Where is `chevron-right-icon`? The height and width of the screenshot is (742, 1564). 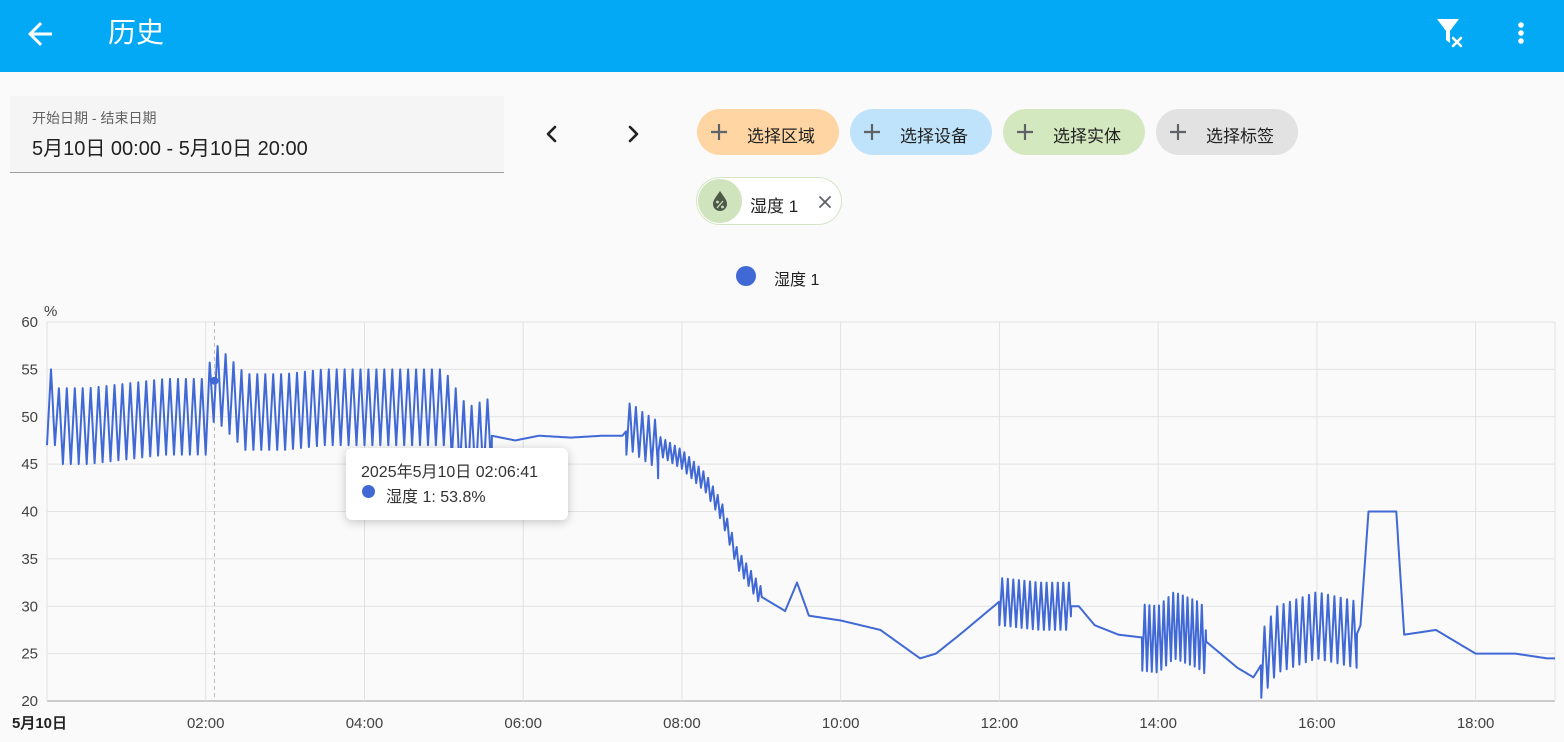 chevron-right-icon is located at coordinates (633, 134).